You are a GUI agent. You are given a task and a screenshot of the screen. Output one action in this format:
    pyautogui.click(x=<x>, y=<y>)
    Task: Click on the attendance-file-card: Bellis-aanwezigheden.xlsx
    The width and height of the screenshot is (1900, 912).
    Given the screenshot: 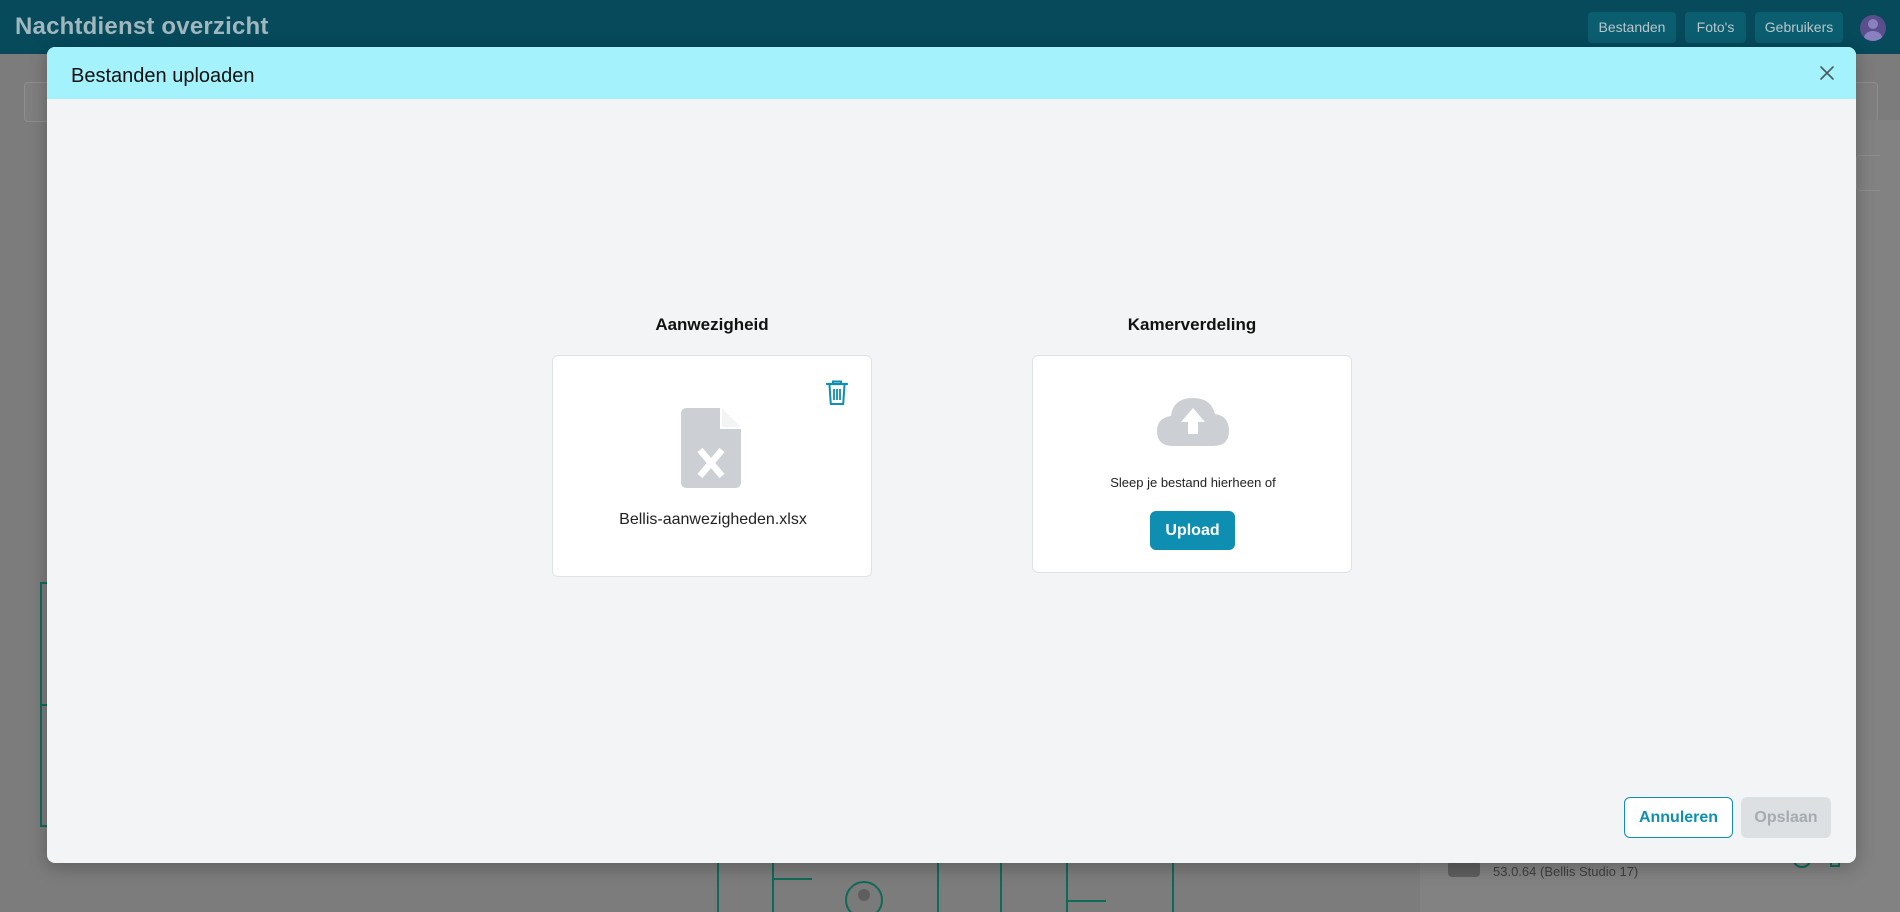 What is the action you would take?
    pyautogui.click(x=712, y=466)
    